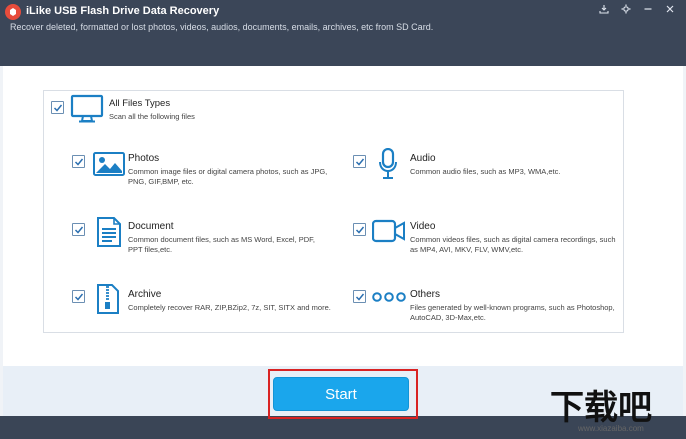 The image size is (686, 439). Describe the element at coordinates (648, 9) in the screenshot. I see `minimize-icon` at that location.